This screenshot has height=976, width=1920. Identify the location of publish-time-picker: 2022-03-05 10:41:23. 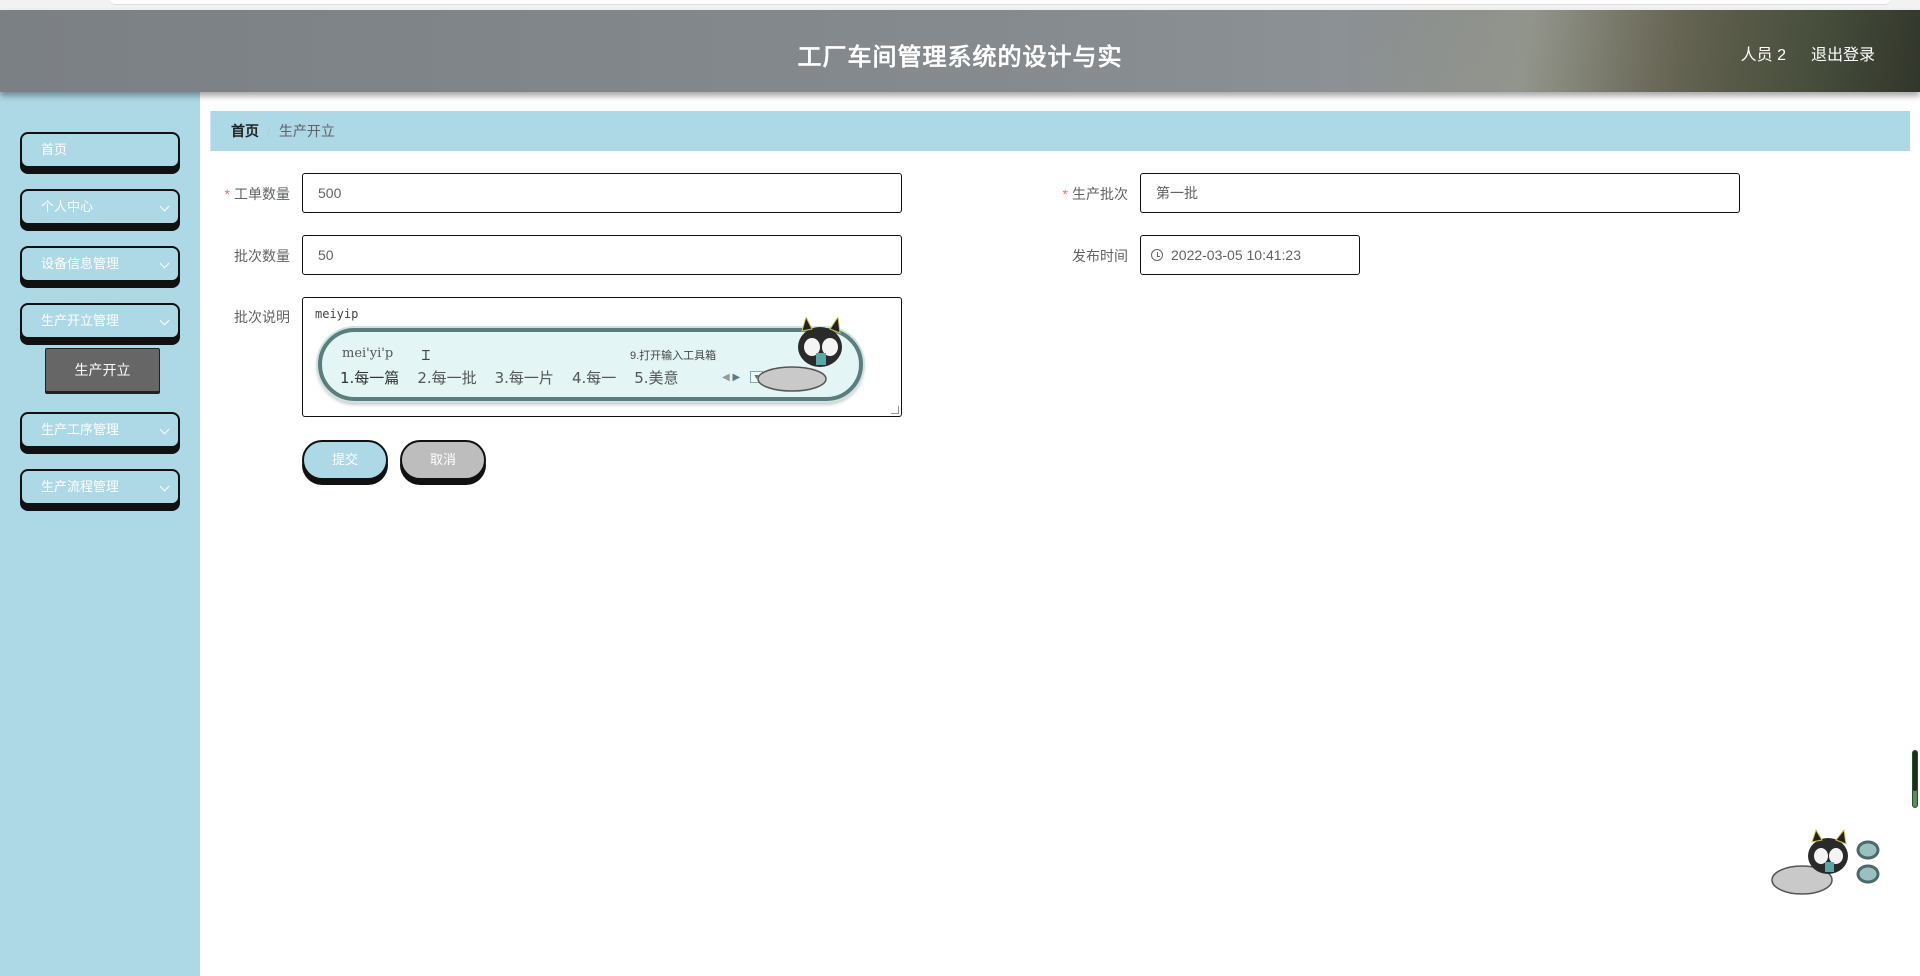
(1250, 255).